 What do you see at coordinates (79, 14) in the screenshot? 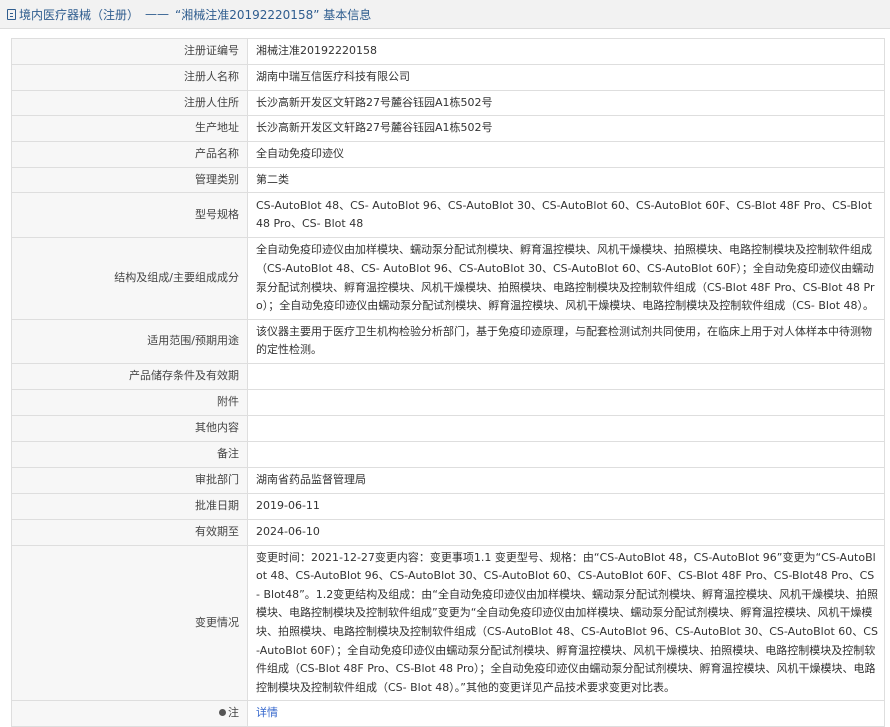
I see `header-category: 境内医疗器械（注册）` at bounding box center [79, 14].